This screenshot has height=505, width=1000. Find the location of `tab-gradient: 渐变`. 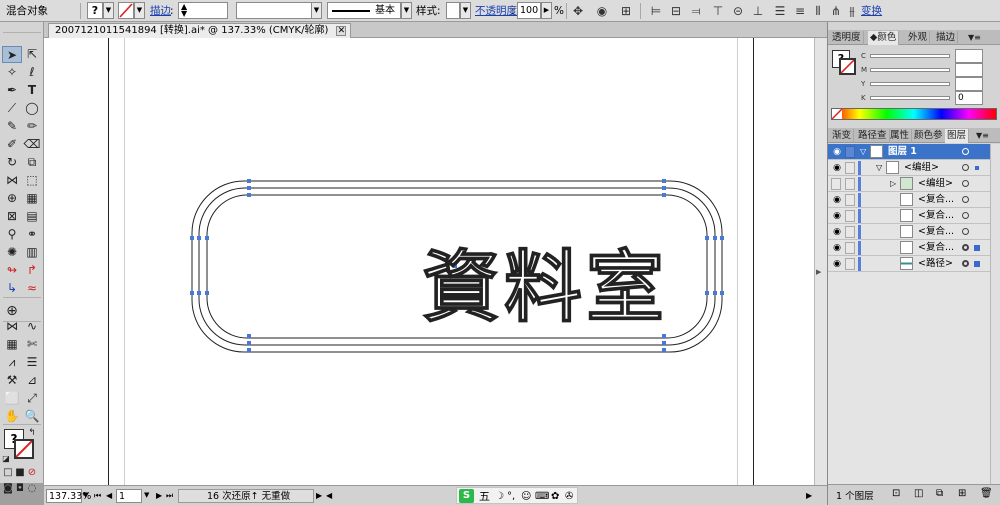

tab-gradient: 渐变 is located at coordinates (842, 136).